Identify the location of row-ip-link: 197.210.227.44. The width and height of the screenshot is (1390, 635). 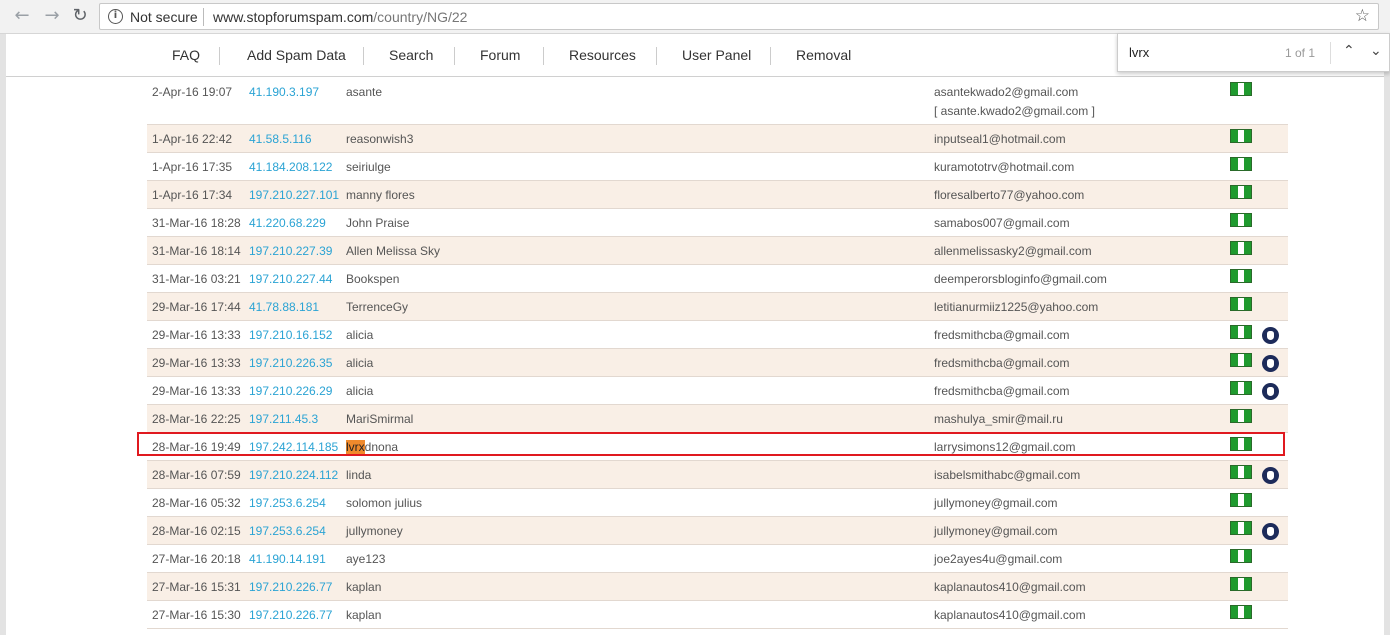
(290, 279).